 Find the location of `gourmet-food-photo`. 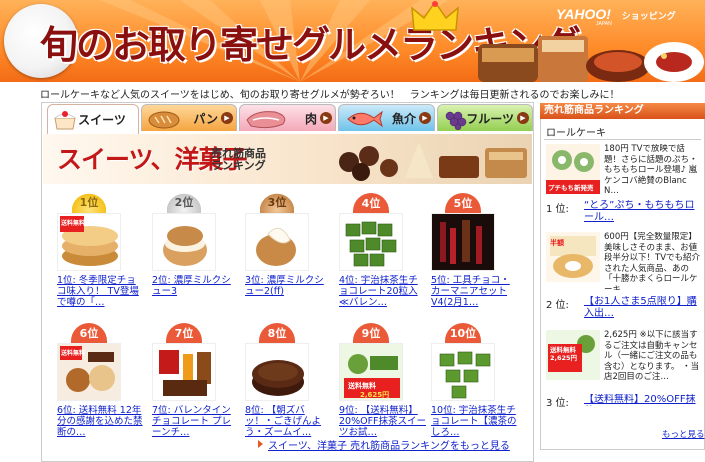

gourmet-food-photo is located at coordinates (591, 59).